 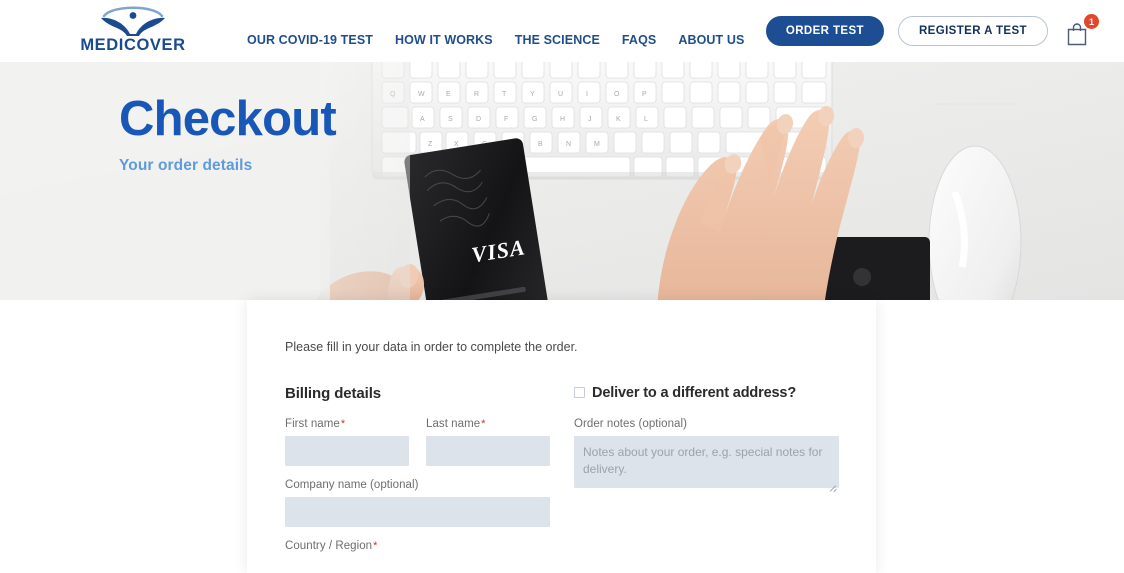 I want to click on hero-text-block: Checkout Your order details, so click(x=228, y=133).